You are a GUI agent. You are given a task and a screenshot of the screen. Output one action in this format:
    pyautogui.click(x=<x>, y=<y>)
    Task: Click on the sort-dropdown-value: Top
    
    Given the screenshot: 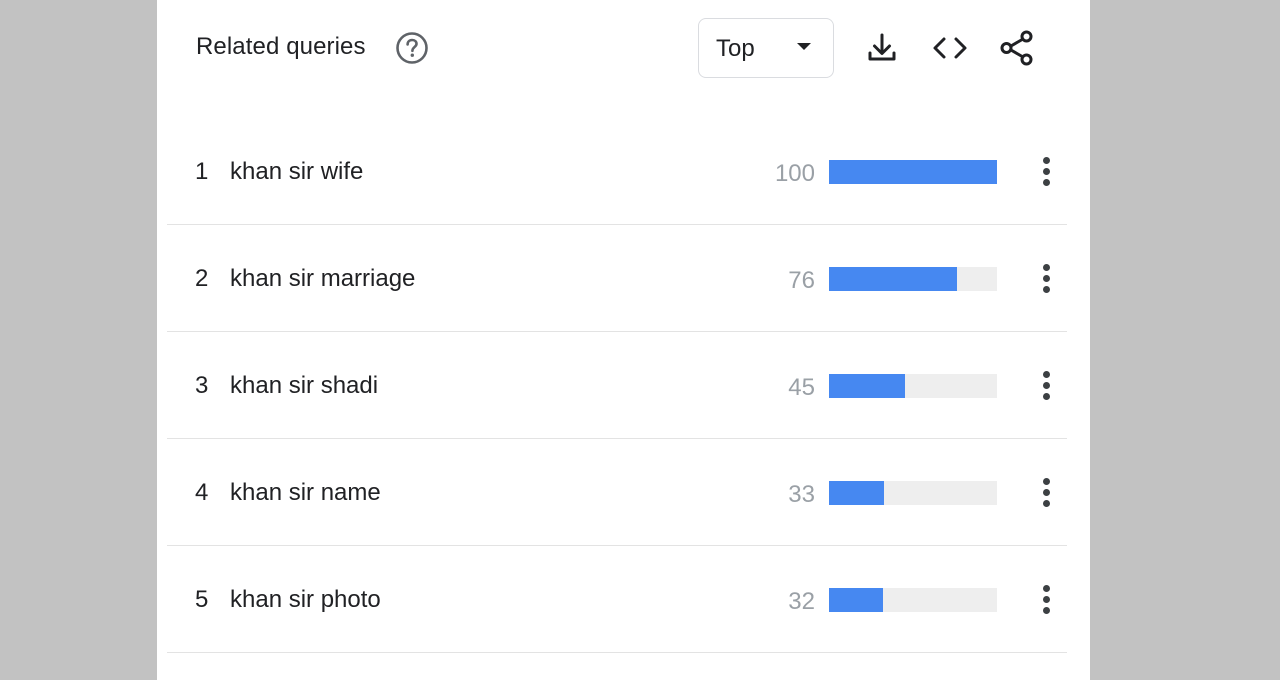 What is the action you would take?
    pyautogui.click(x=735, y=48)
    